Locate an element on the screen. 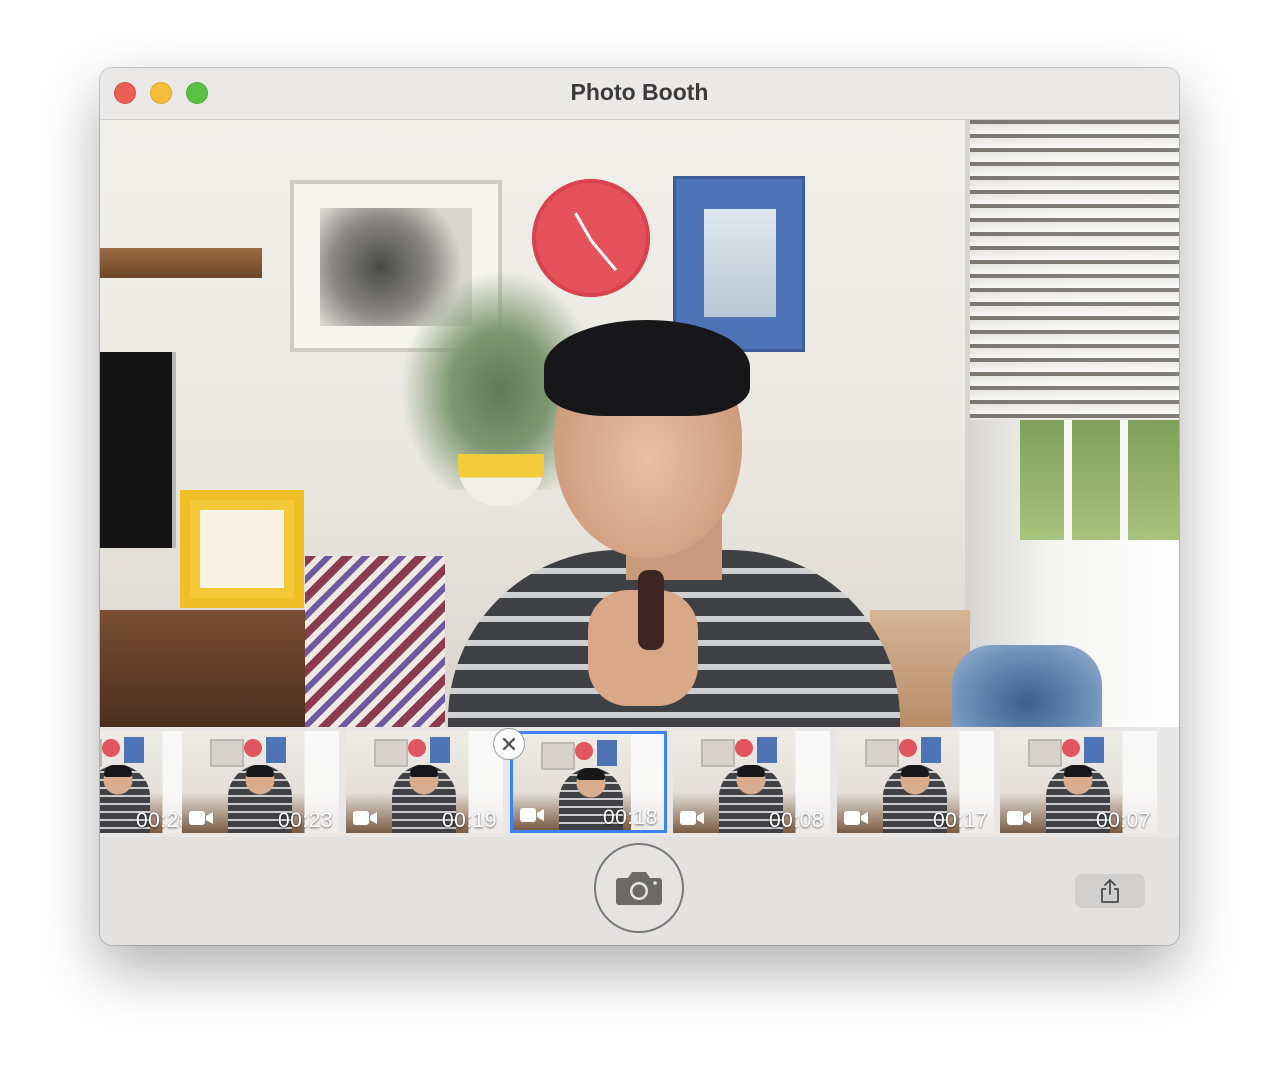  window-title: Photo Booth is located at coordinates (639, 92).